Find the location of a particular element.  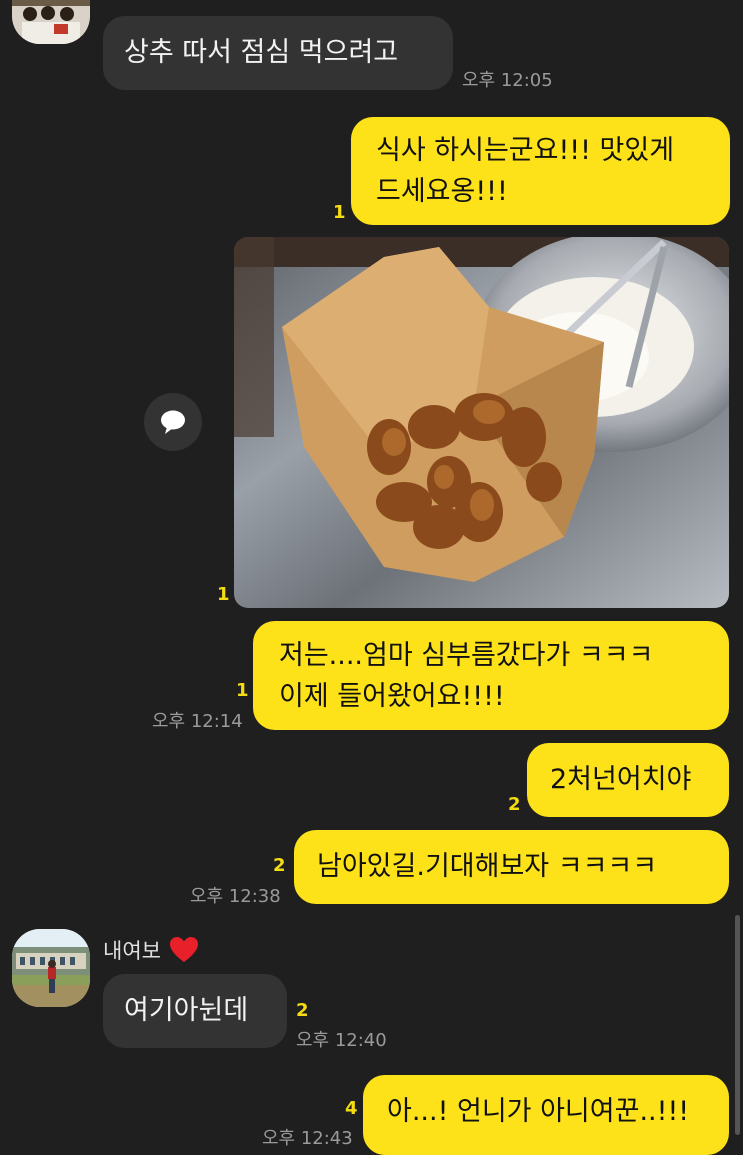

message-bubble: 상추 따서 점심 먹으려고 is located at coordinates (278, 53).